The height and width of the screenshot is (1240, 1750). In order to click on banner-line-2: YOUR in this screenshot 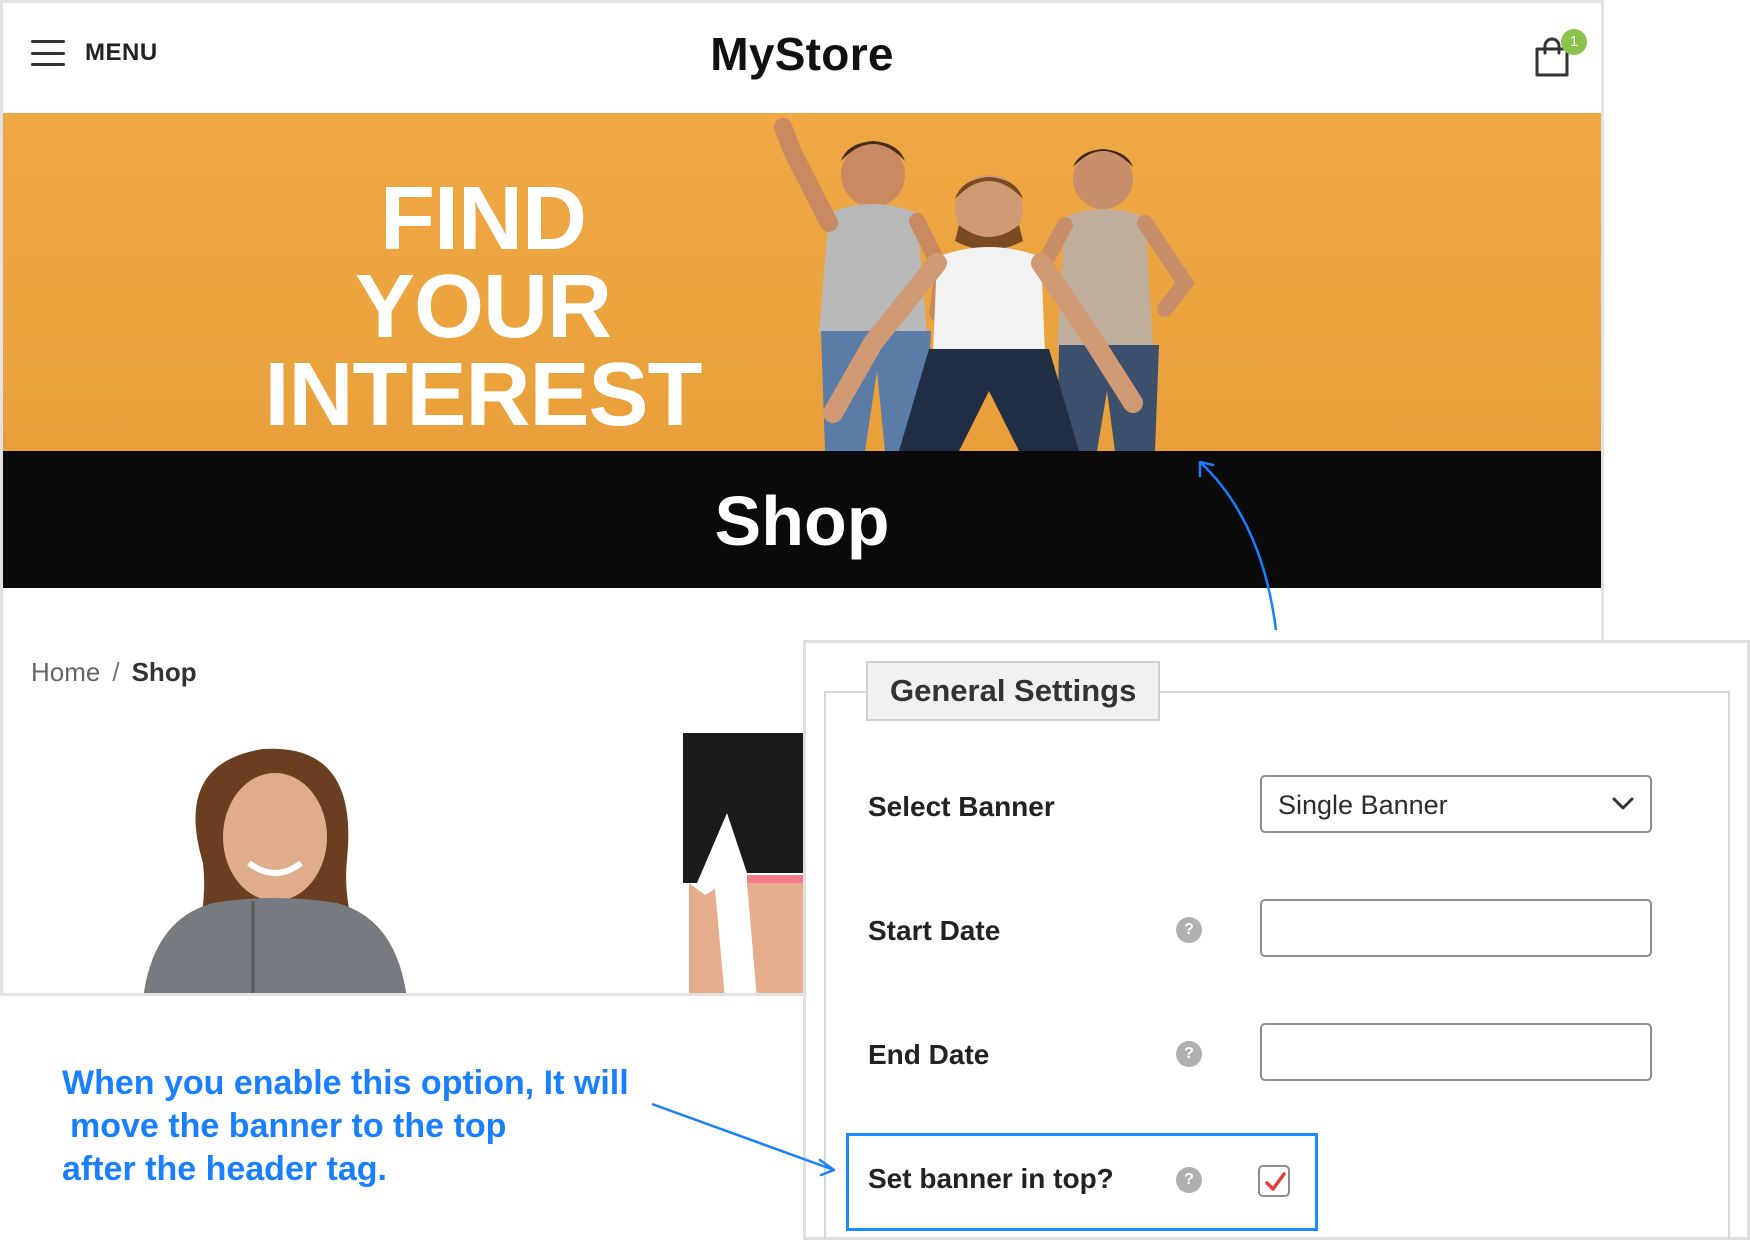, I will do `click(483, 307)`.